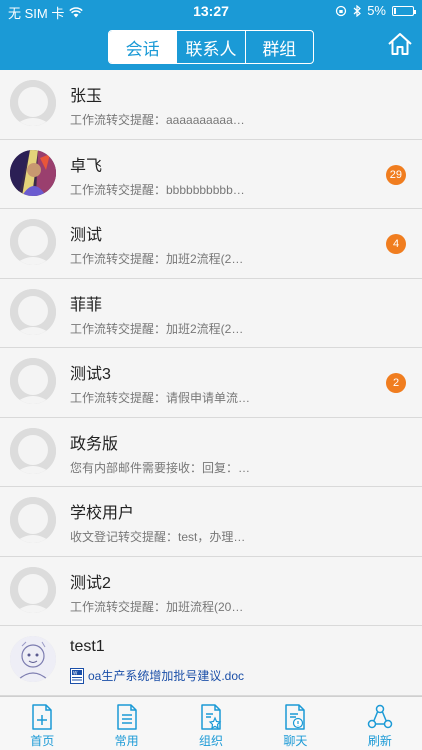  I want to click on tab-home: 首页, so click(42, 723).